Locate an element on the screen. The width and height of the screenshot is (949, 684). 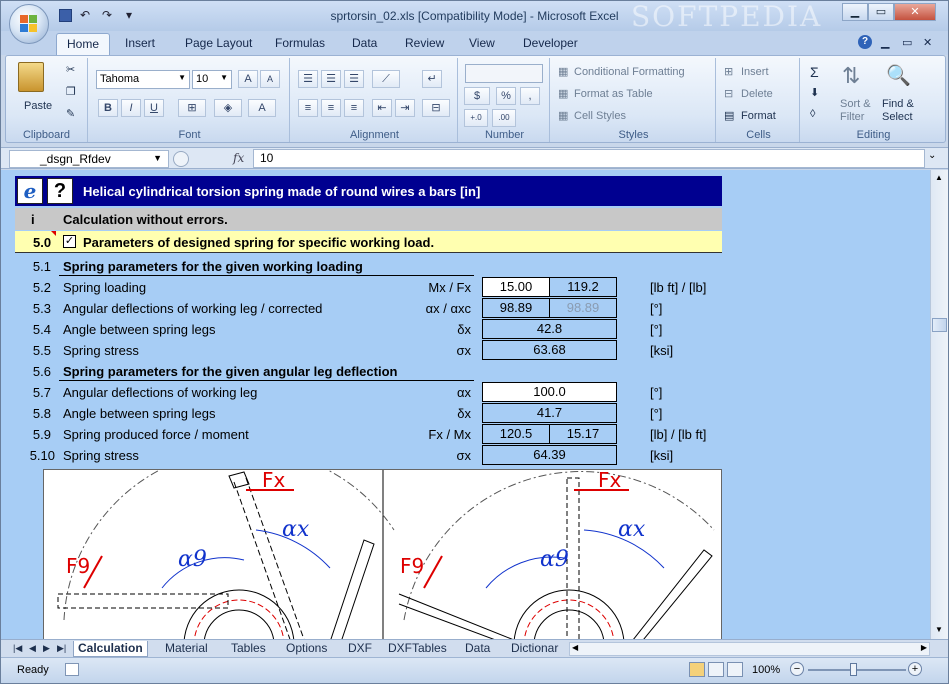
orientation-icon: ⟋ is located at coordinates (386, 79).